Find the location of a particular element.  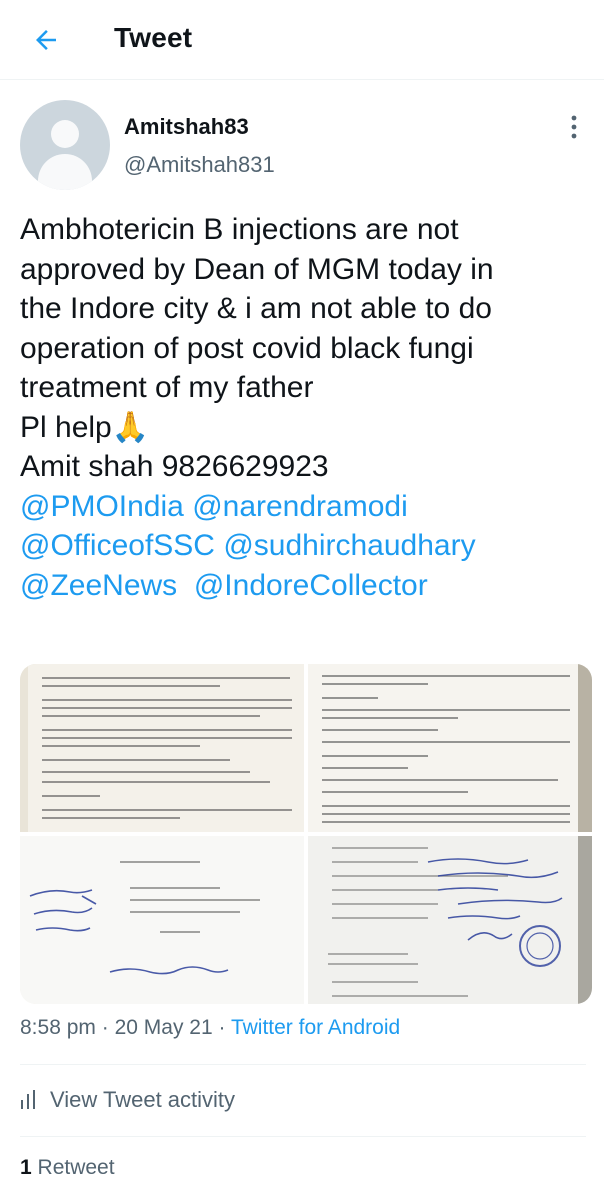

mention-link: @IndoreCollector is located at coordinates (311, 585).